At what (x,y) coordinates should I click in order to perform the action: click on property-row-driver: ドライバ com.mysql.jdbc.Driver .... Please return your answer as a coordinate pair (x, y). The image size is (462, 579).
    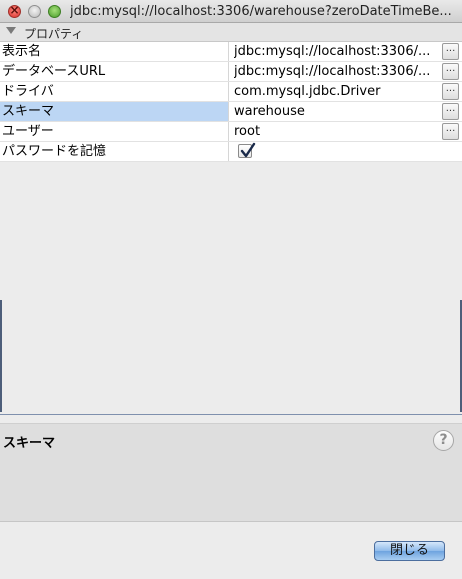
    Looking at the image, I should click on (231, 92).